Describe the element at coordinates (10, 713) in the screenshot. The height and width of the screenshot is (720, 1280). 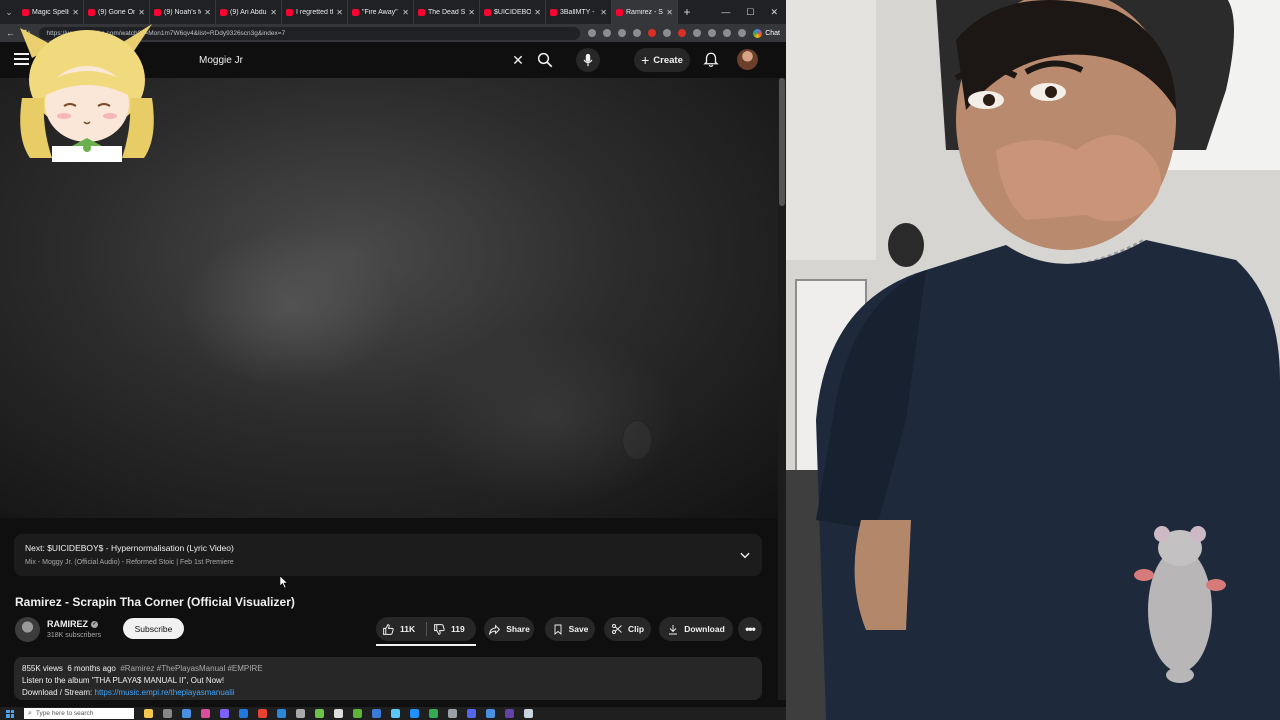
I see `windows-start-icon` at that location.